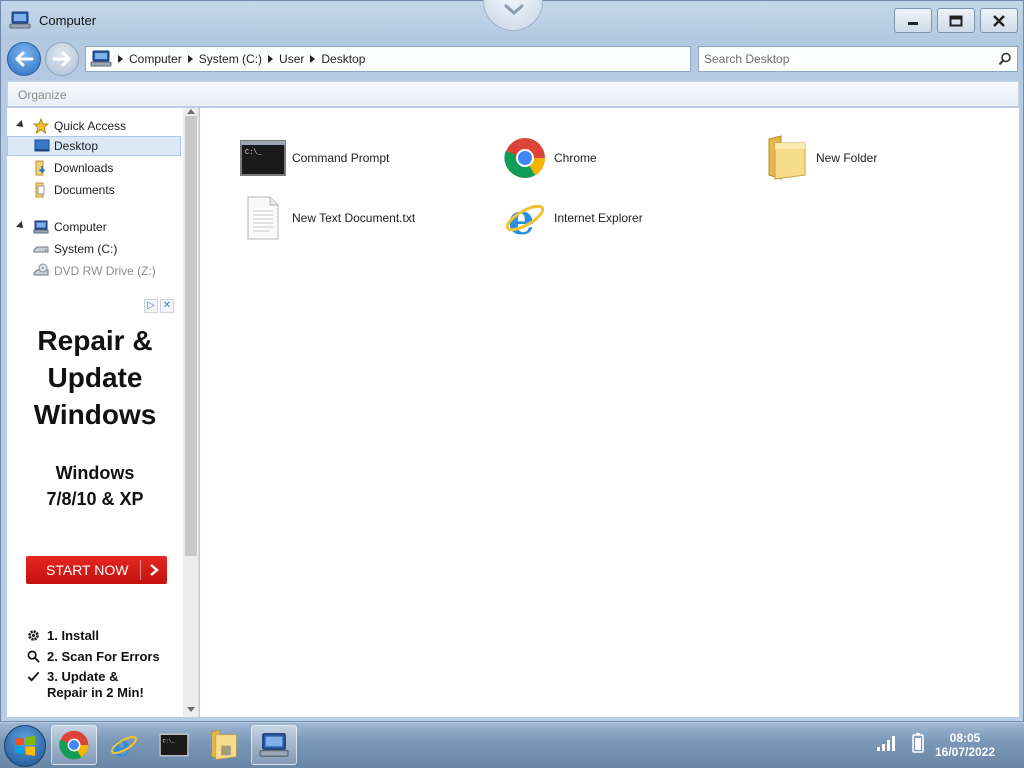 This screenshot has width=1024, height=768. I want to click on back-button, so click(24, 59).